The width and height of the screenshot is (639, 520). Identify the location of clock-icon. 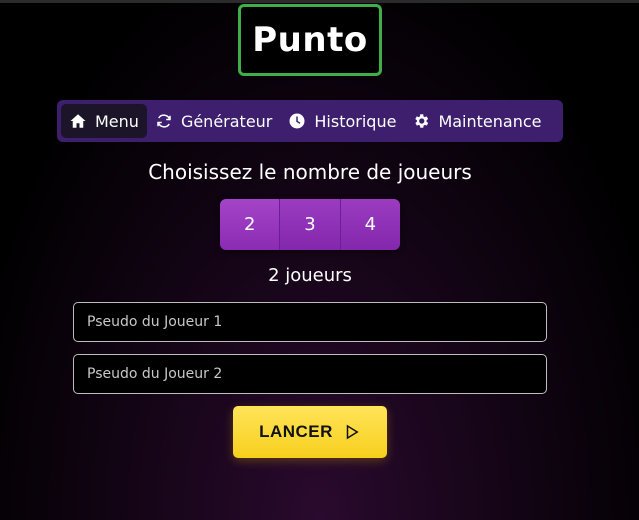
(297, 121).